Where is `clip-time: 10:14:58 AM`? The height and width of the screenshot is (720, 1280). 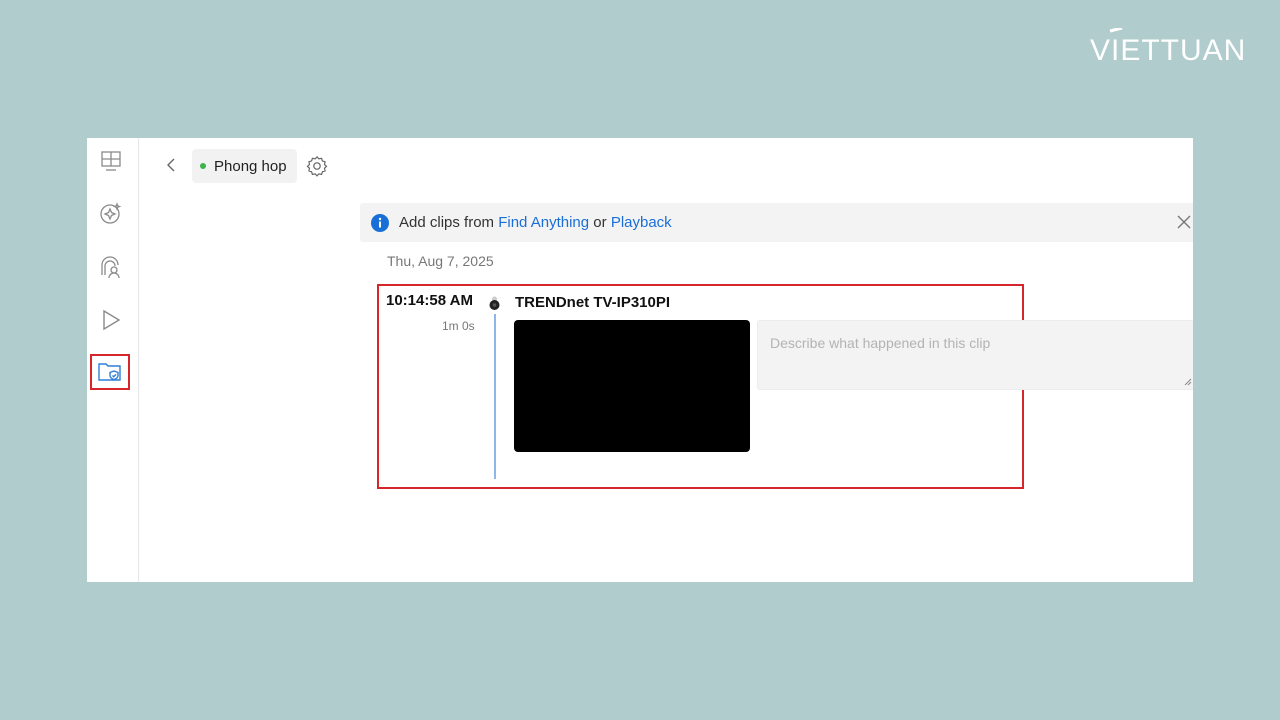
clip-time: 10:14:58 AM is located at coordinates (429, 300).